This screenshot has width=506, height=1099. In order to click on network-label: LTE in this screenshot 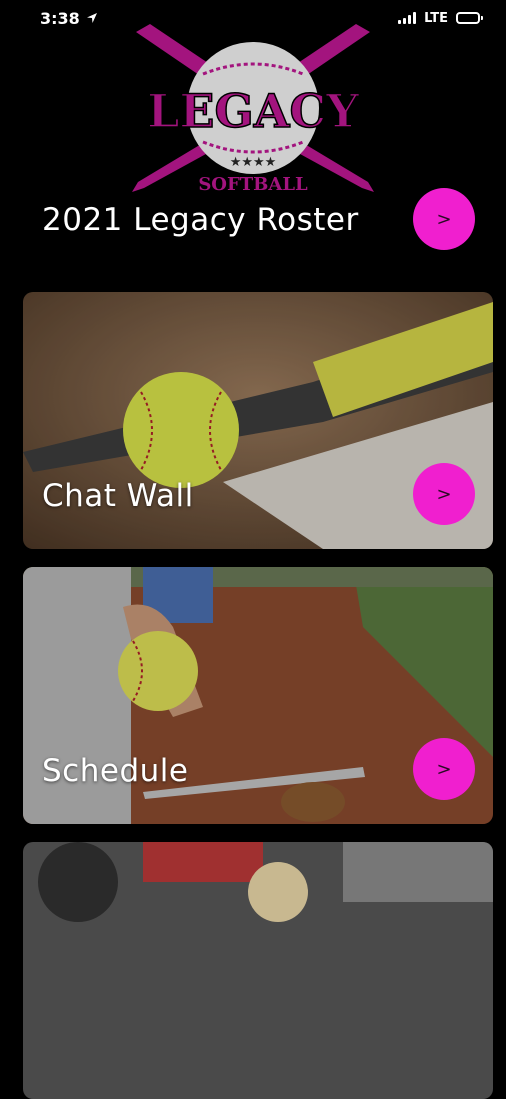, I will do `click(436, 18)`.